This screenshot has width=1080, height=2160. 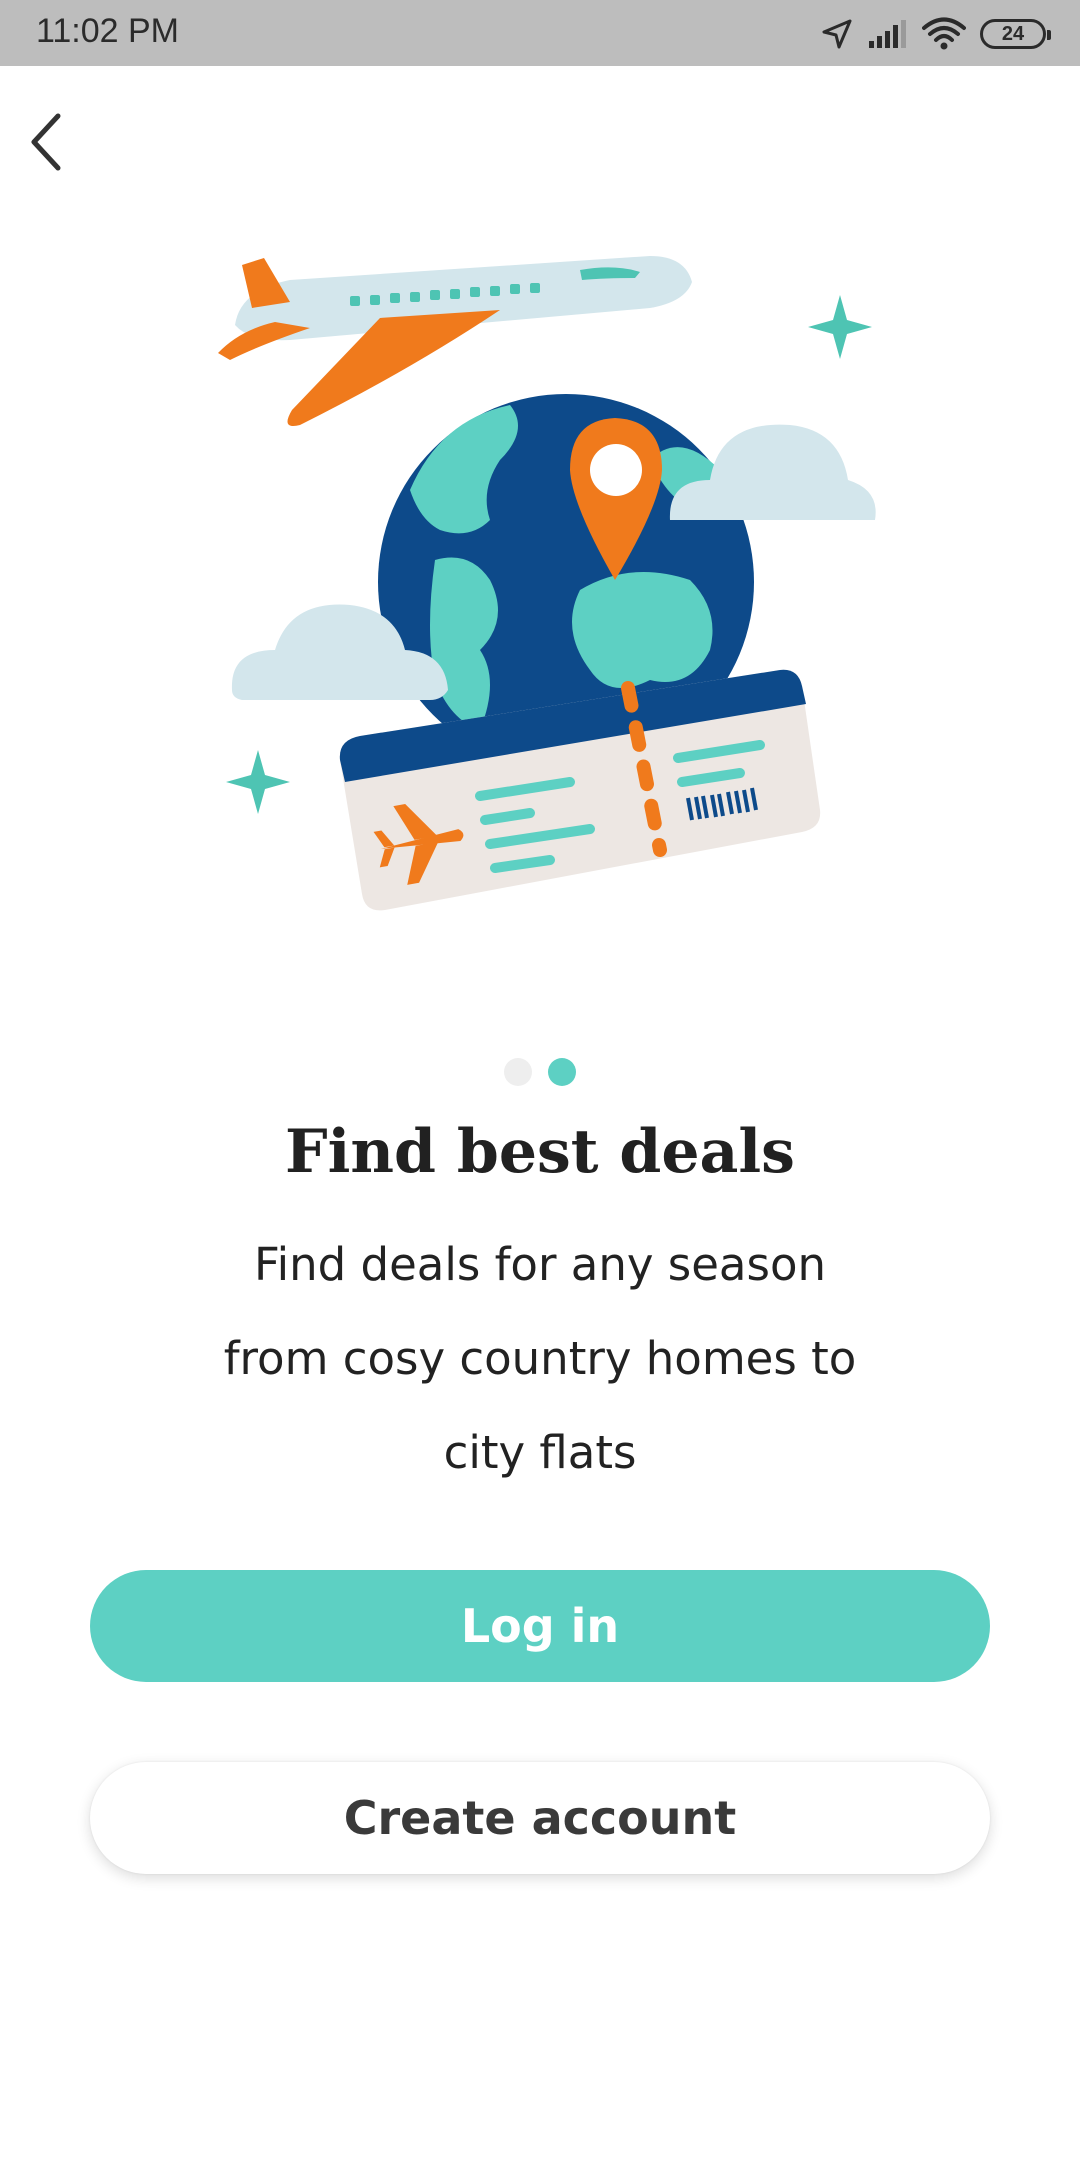 I want to click on chevron-left-icon, so click(x=46, y=144).